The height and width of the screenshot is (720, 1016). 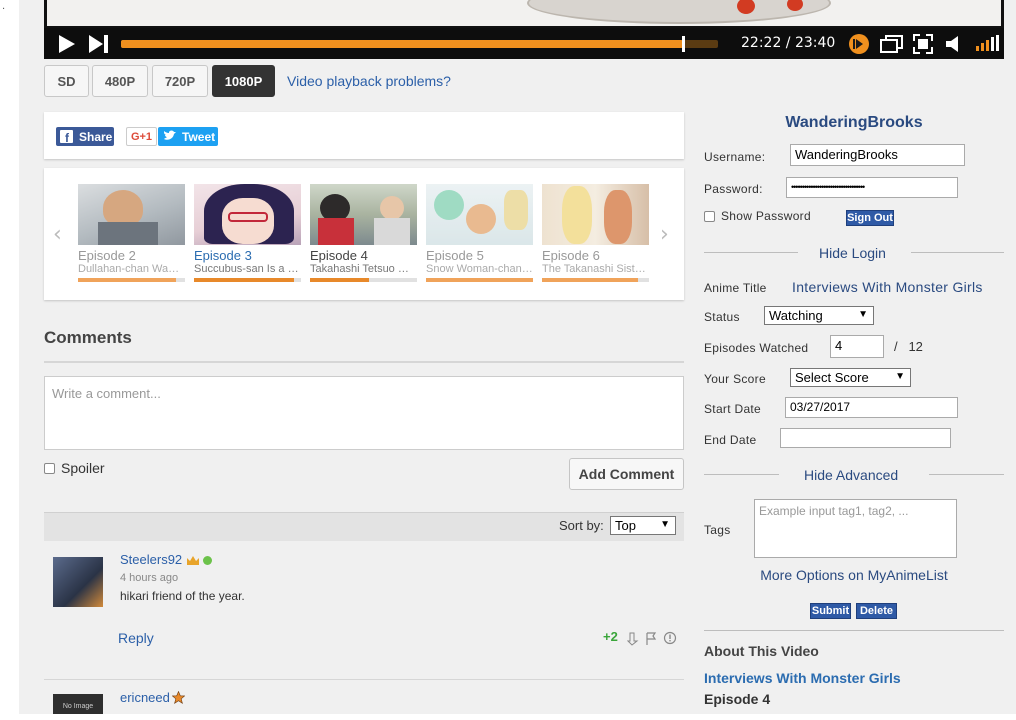 What do you see at coordinates (859, 44) in the screenshot?
I see `autoplay-icon` at bounding box center [859, 44].